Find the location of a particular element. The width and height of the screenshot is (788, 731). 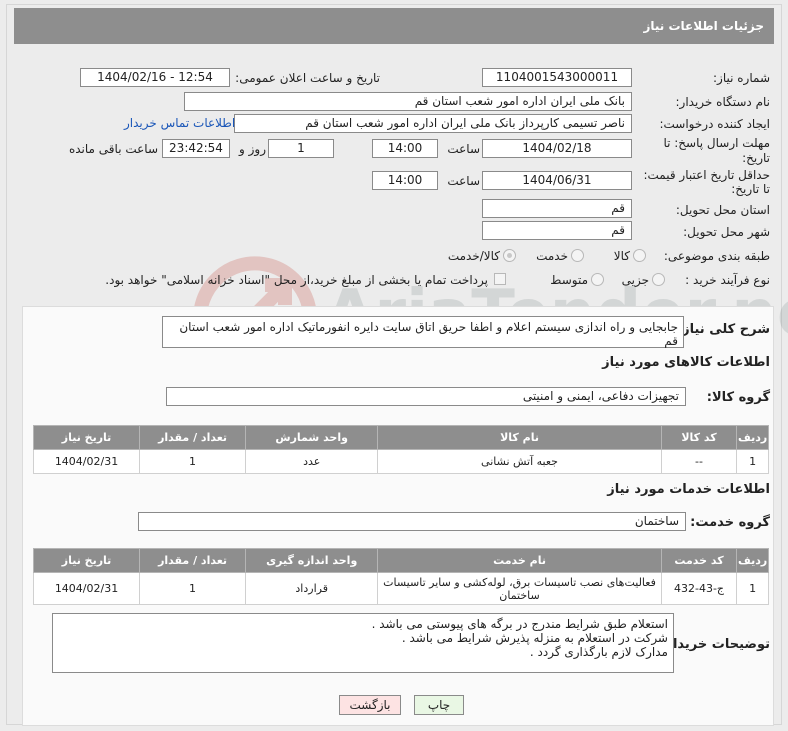

services-col-row: ردیف is located at coordinates (752, 560).